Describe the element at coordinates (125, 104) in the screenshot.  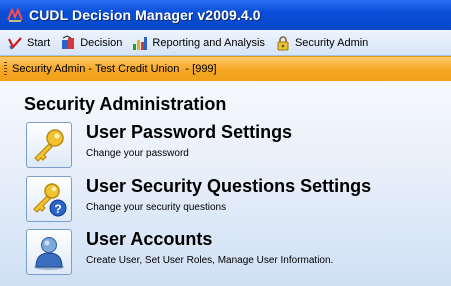
I see `page-title: Security Administration` at that location.